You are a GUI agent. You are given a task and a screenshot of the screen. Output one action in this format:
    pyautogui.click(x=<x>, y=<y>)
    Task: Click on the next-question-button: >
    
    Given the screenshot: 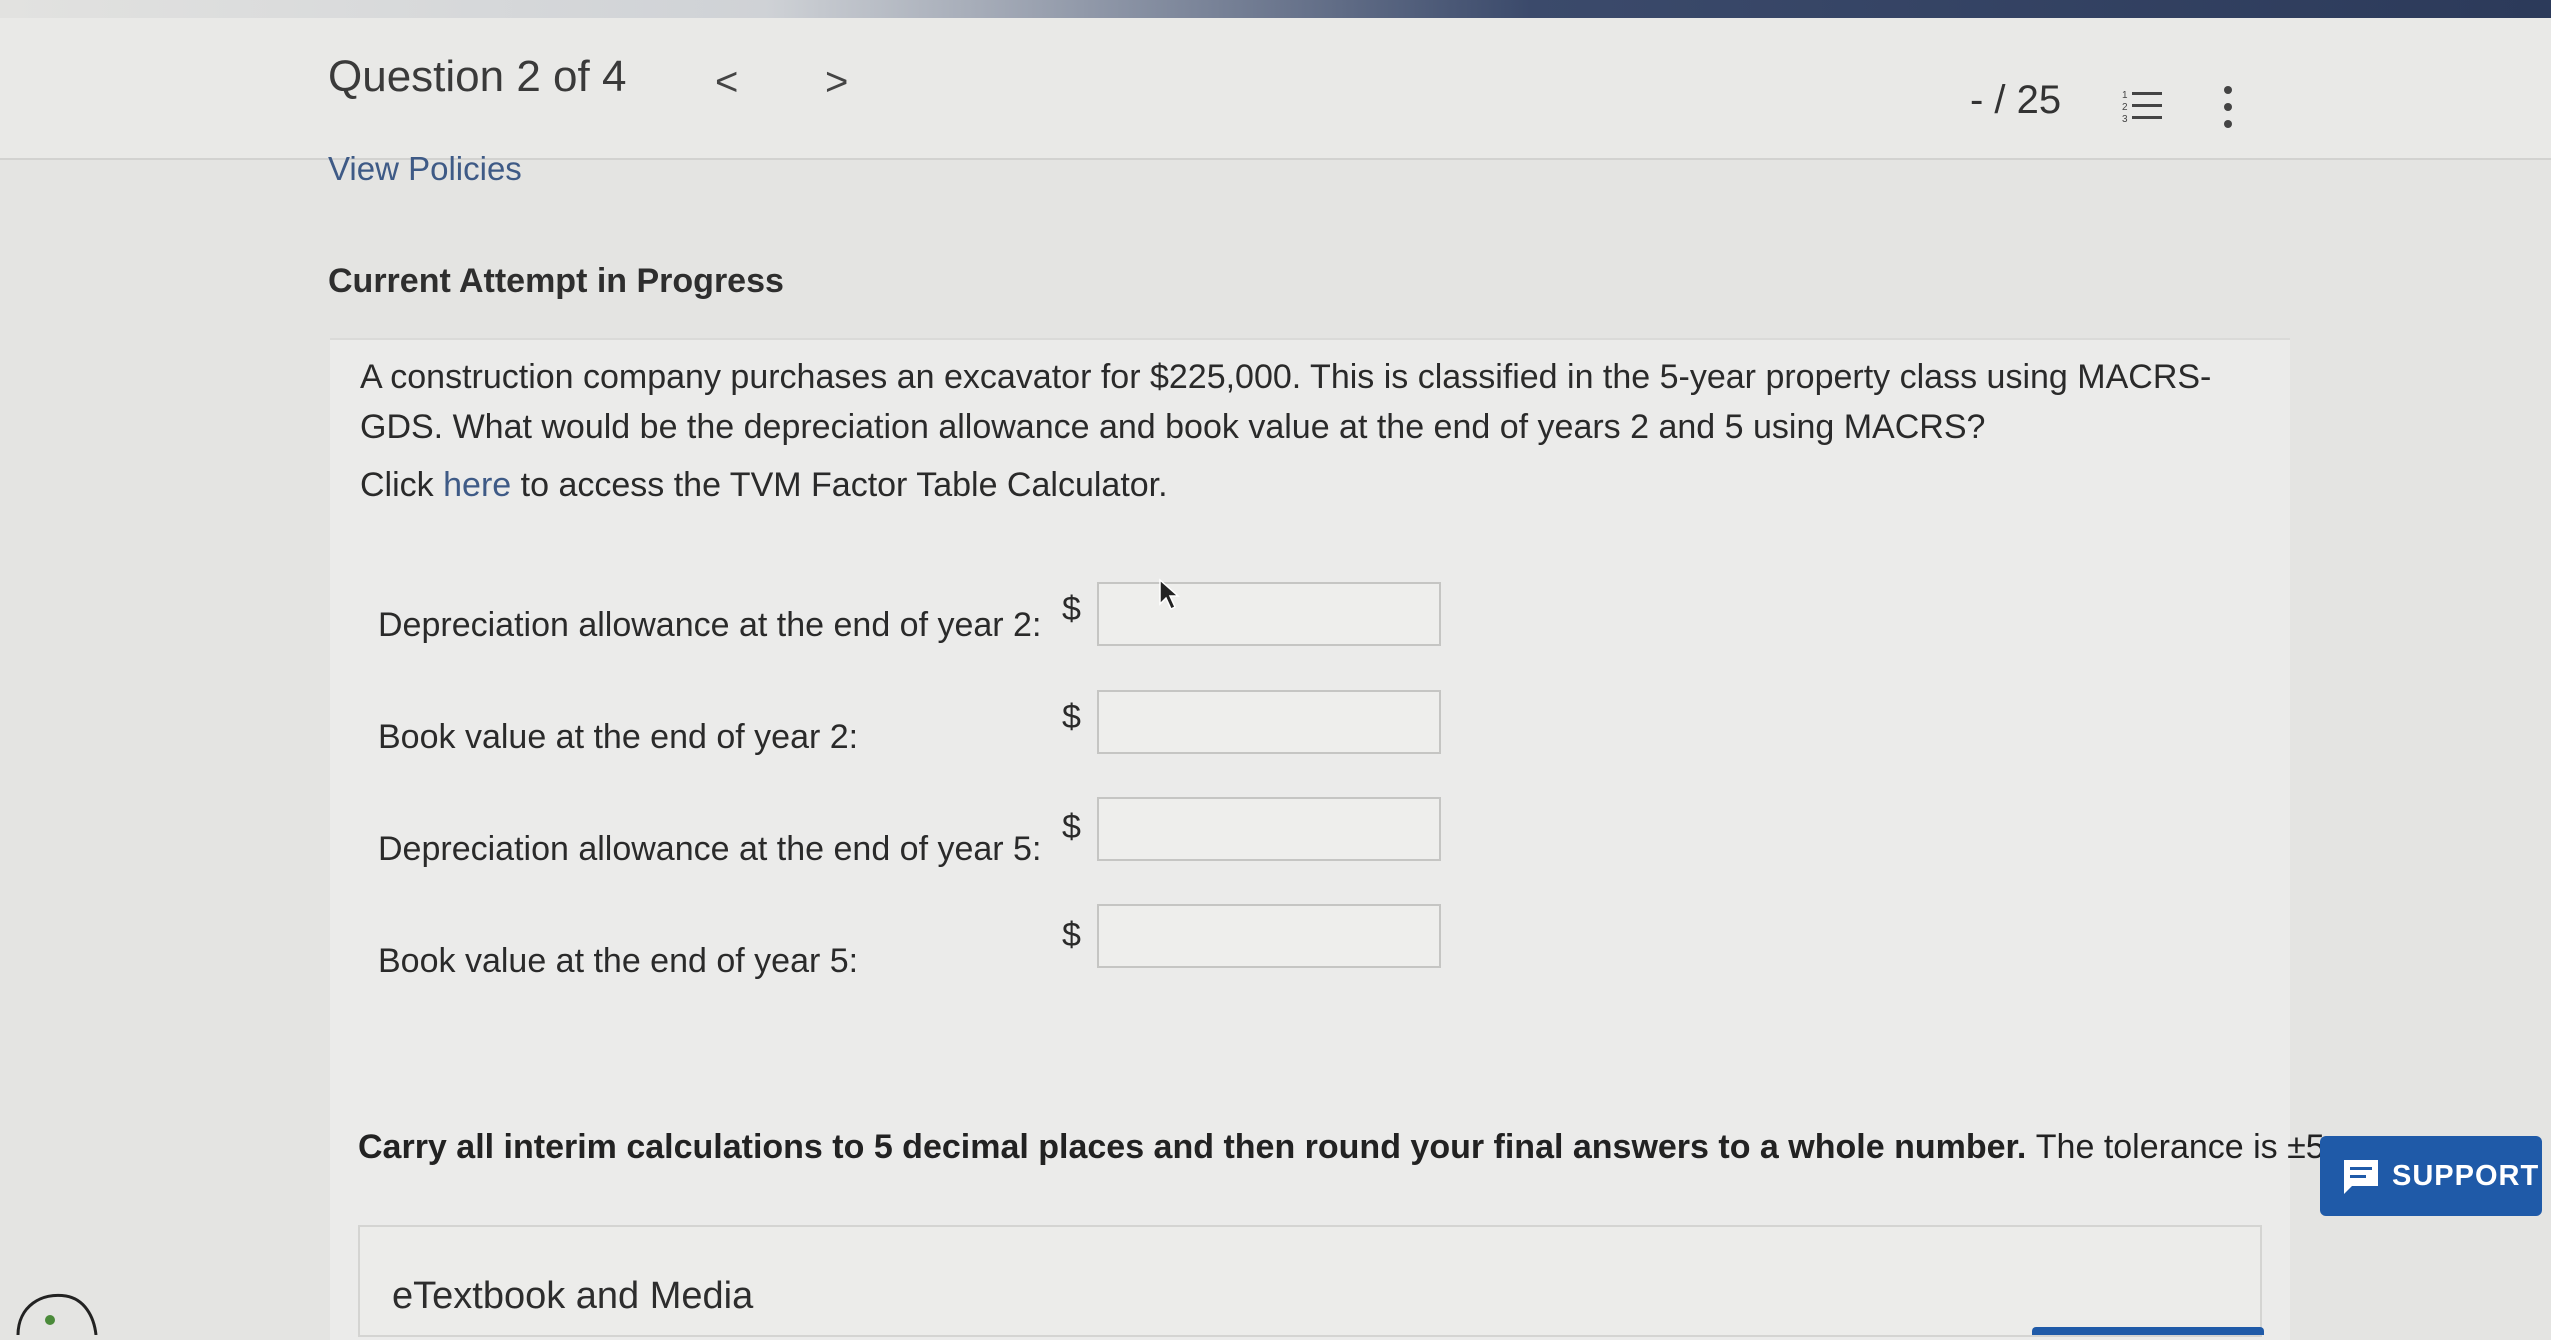 What is the action you would take?
    pyautogui.click(x=836, y=82)
    